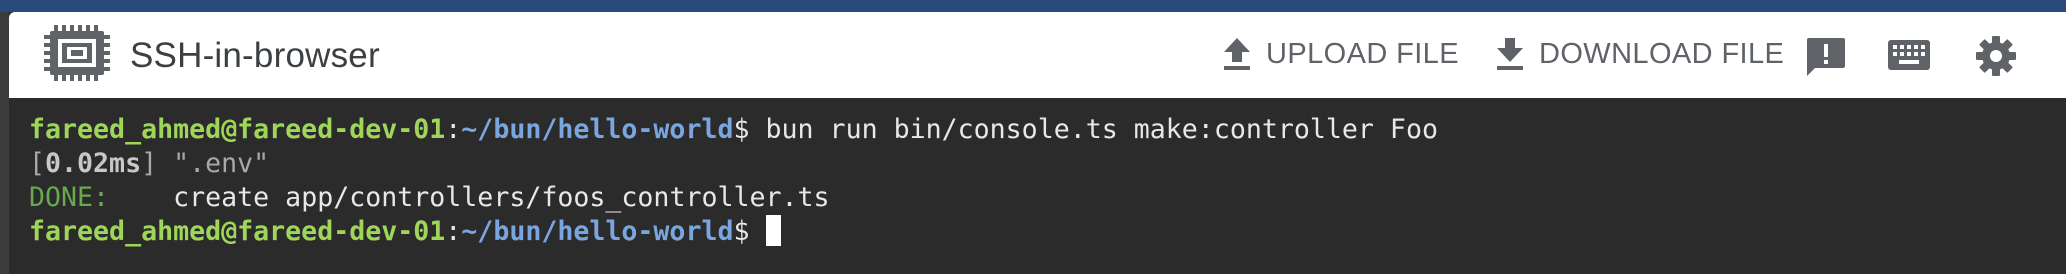 The height and width of the screenshot is (274, 2066). Describe the element at coordinates (1909, 56) in the screenshot. I see `keyboard-icon` at that location.